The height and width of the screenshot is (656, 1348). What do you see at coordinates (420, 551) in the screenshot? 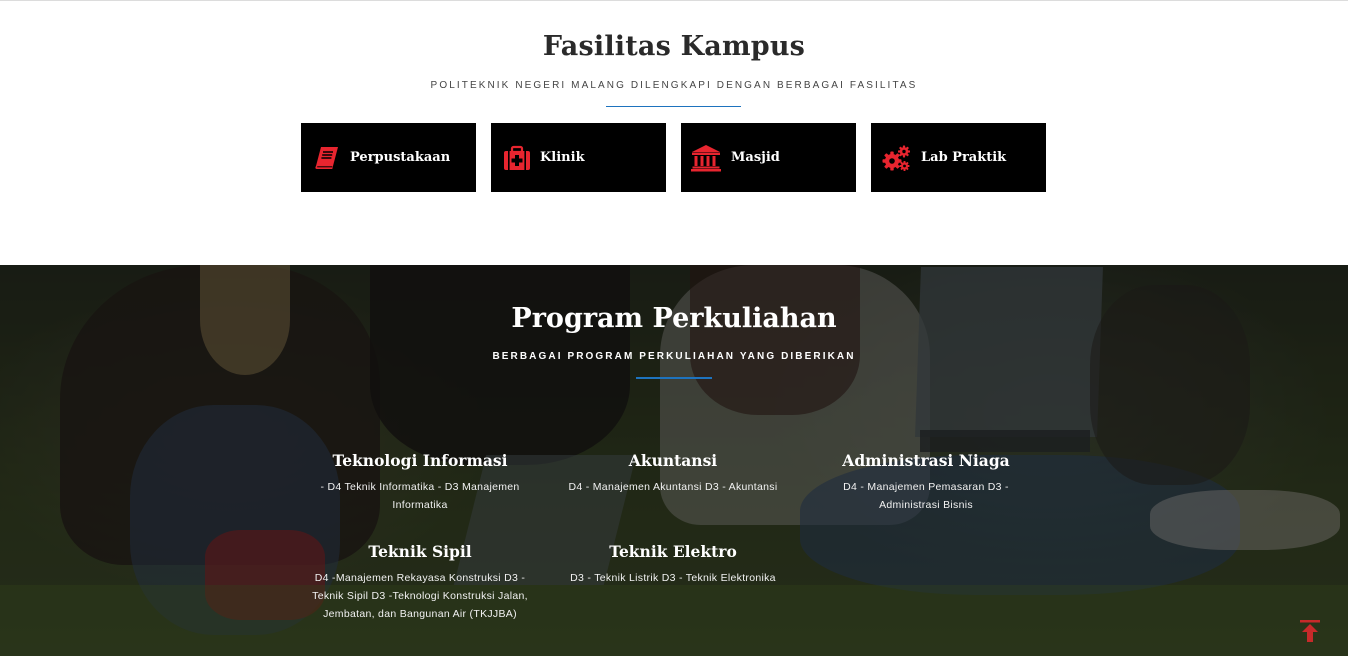
I see `course-name: Teknik Sipil` at bounding box center [420, 551].